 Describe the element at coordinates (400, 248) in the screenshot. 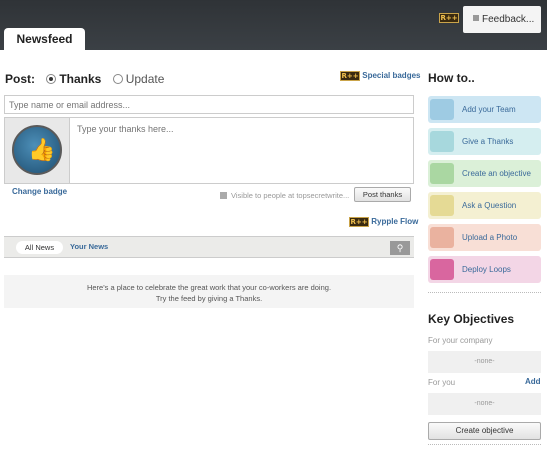

I see `search-icon: ⚲` at that location.